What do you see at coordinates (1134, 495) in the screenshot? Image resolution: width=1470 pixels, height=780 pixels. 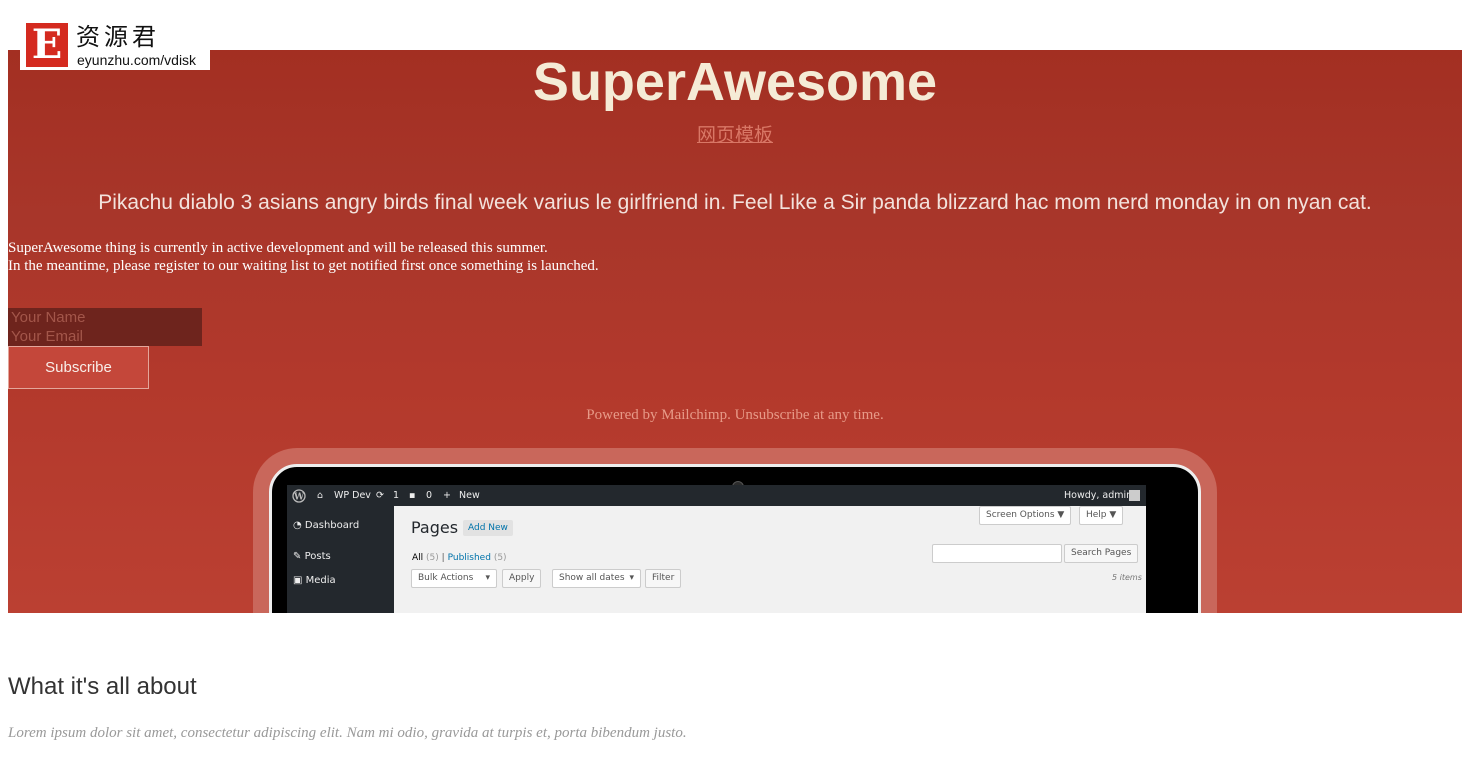 I see `avatar` at bounding box center [1134, 495].